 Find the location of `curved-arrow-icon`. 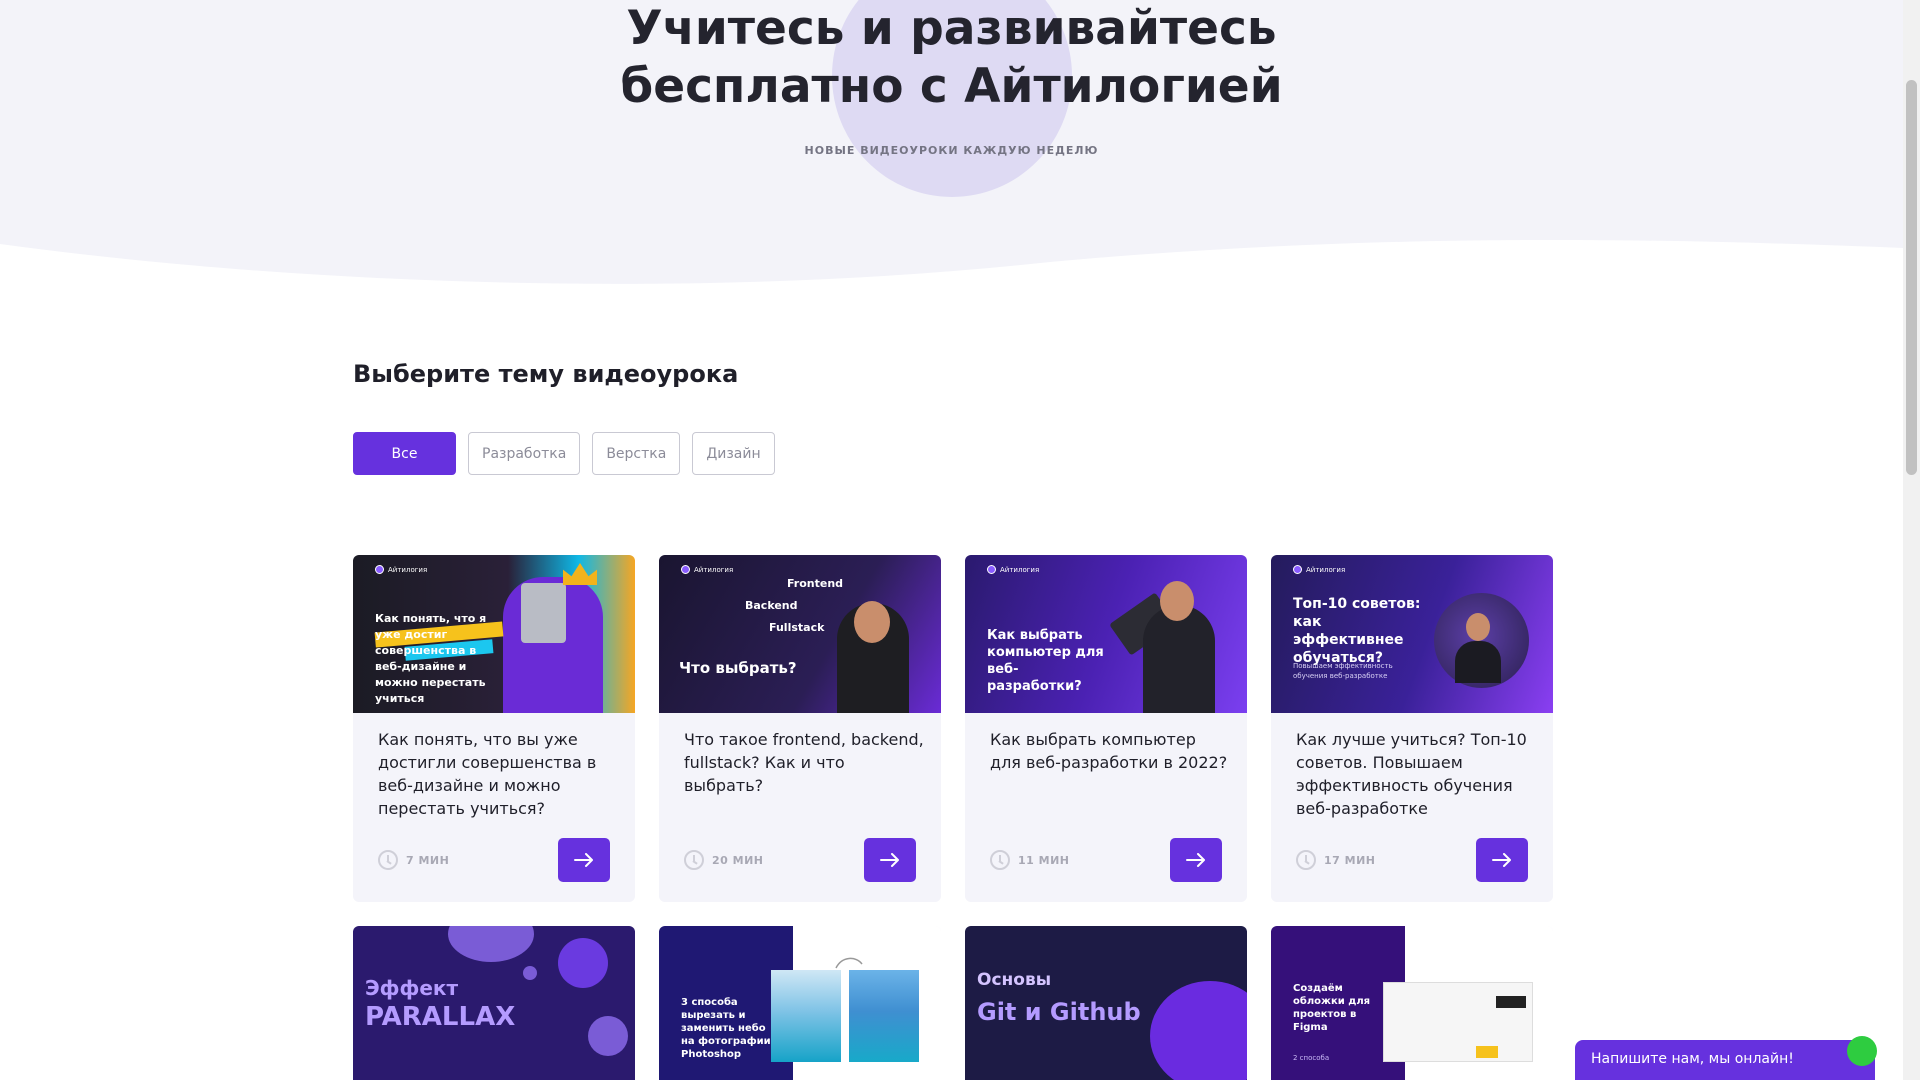

curved-arrow-icon is located at coordinates (849, 963).